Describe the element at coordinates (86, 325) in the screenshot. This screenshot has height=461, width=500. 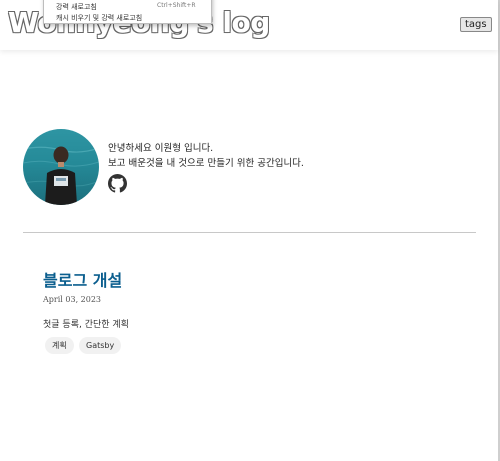
I see `post-summary: 첫글 등록, 간단한 계획` at that location.